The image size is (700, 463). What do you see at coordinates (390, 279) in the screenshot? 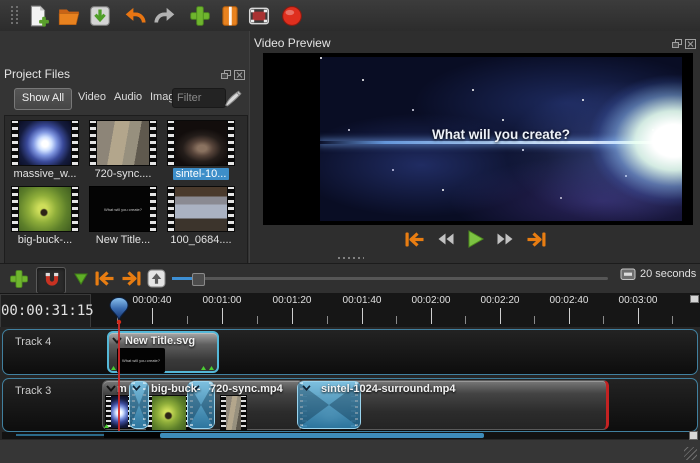
I see `timeline-zoom-slider` at bounding box center [390, 279].